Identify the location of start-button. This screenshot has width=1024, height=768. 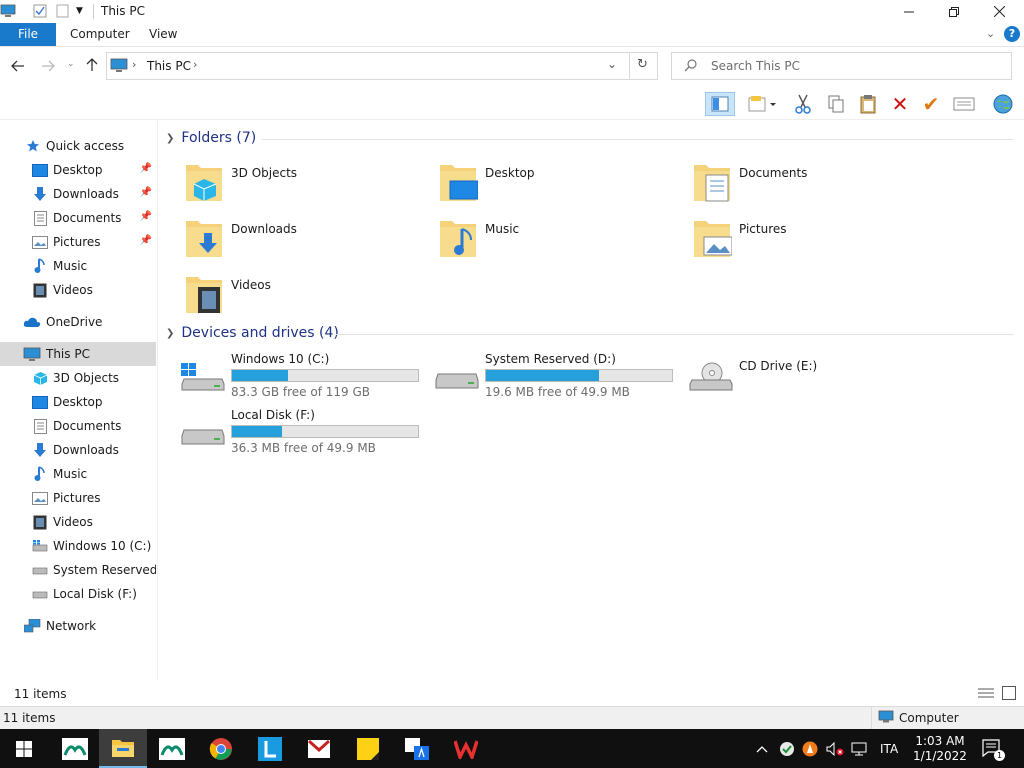
(24, 748).